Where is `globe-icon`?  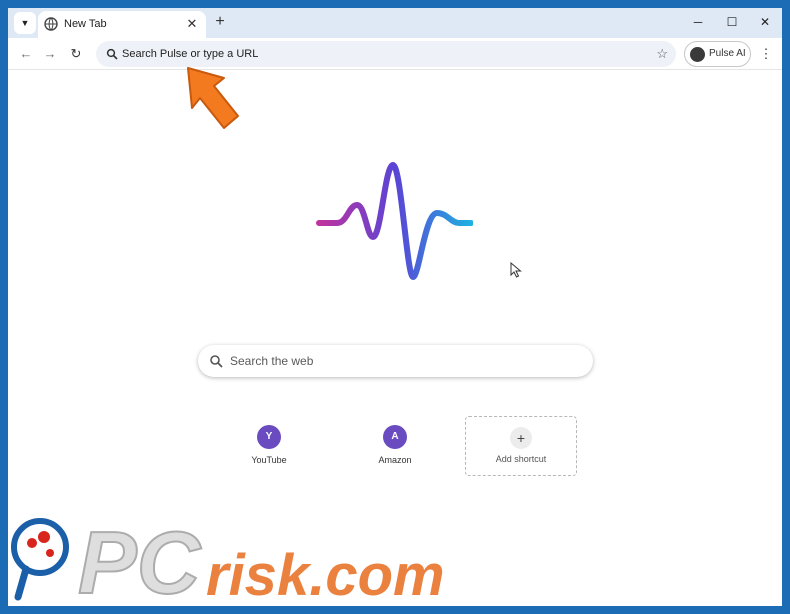 globe-icon is located at coordinates (51, 24).